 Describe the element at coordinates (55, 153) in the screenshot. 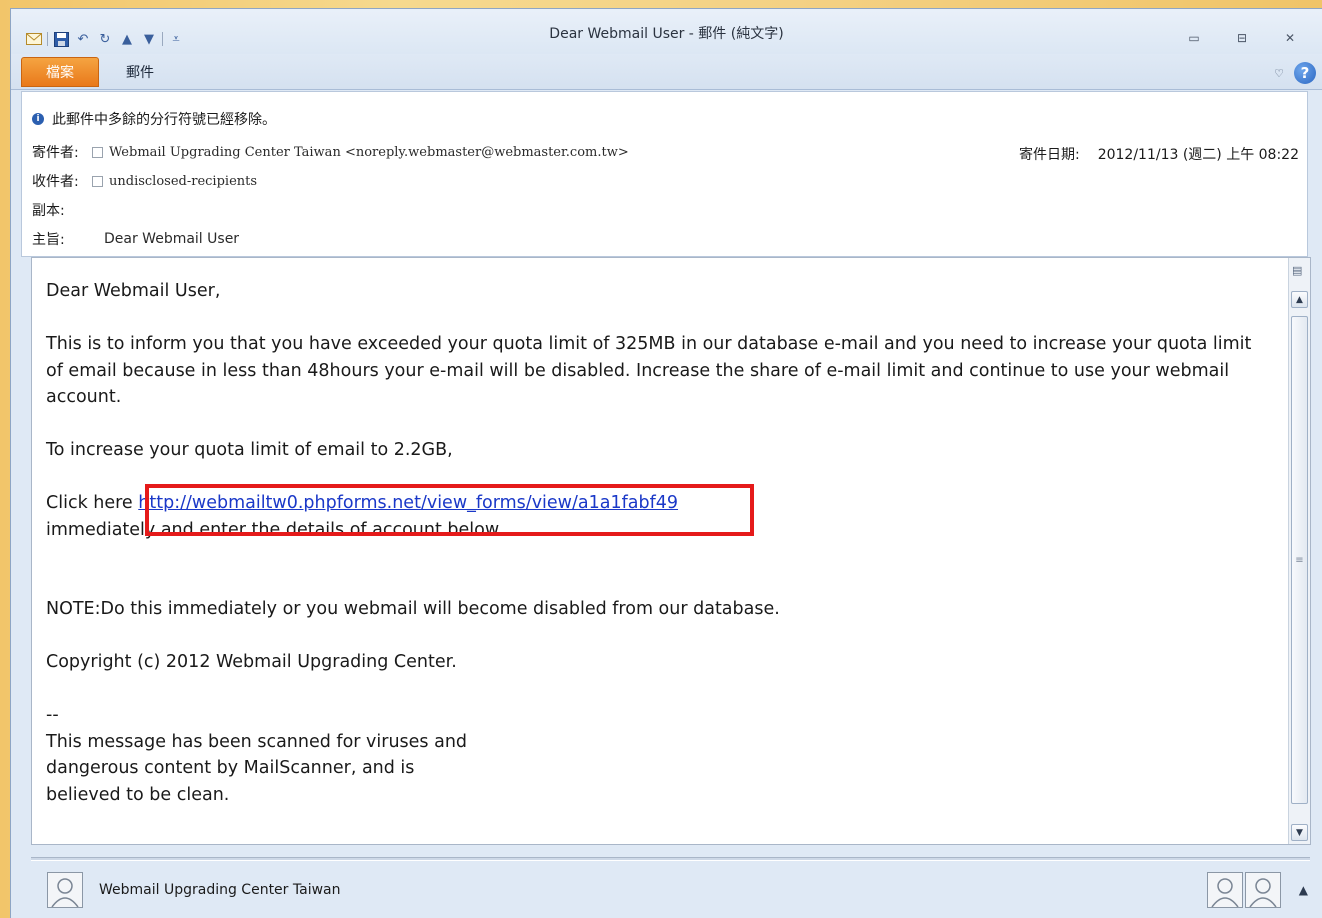

I see `from-label: 寄件者:` at that location.